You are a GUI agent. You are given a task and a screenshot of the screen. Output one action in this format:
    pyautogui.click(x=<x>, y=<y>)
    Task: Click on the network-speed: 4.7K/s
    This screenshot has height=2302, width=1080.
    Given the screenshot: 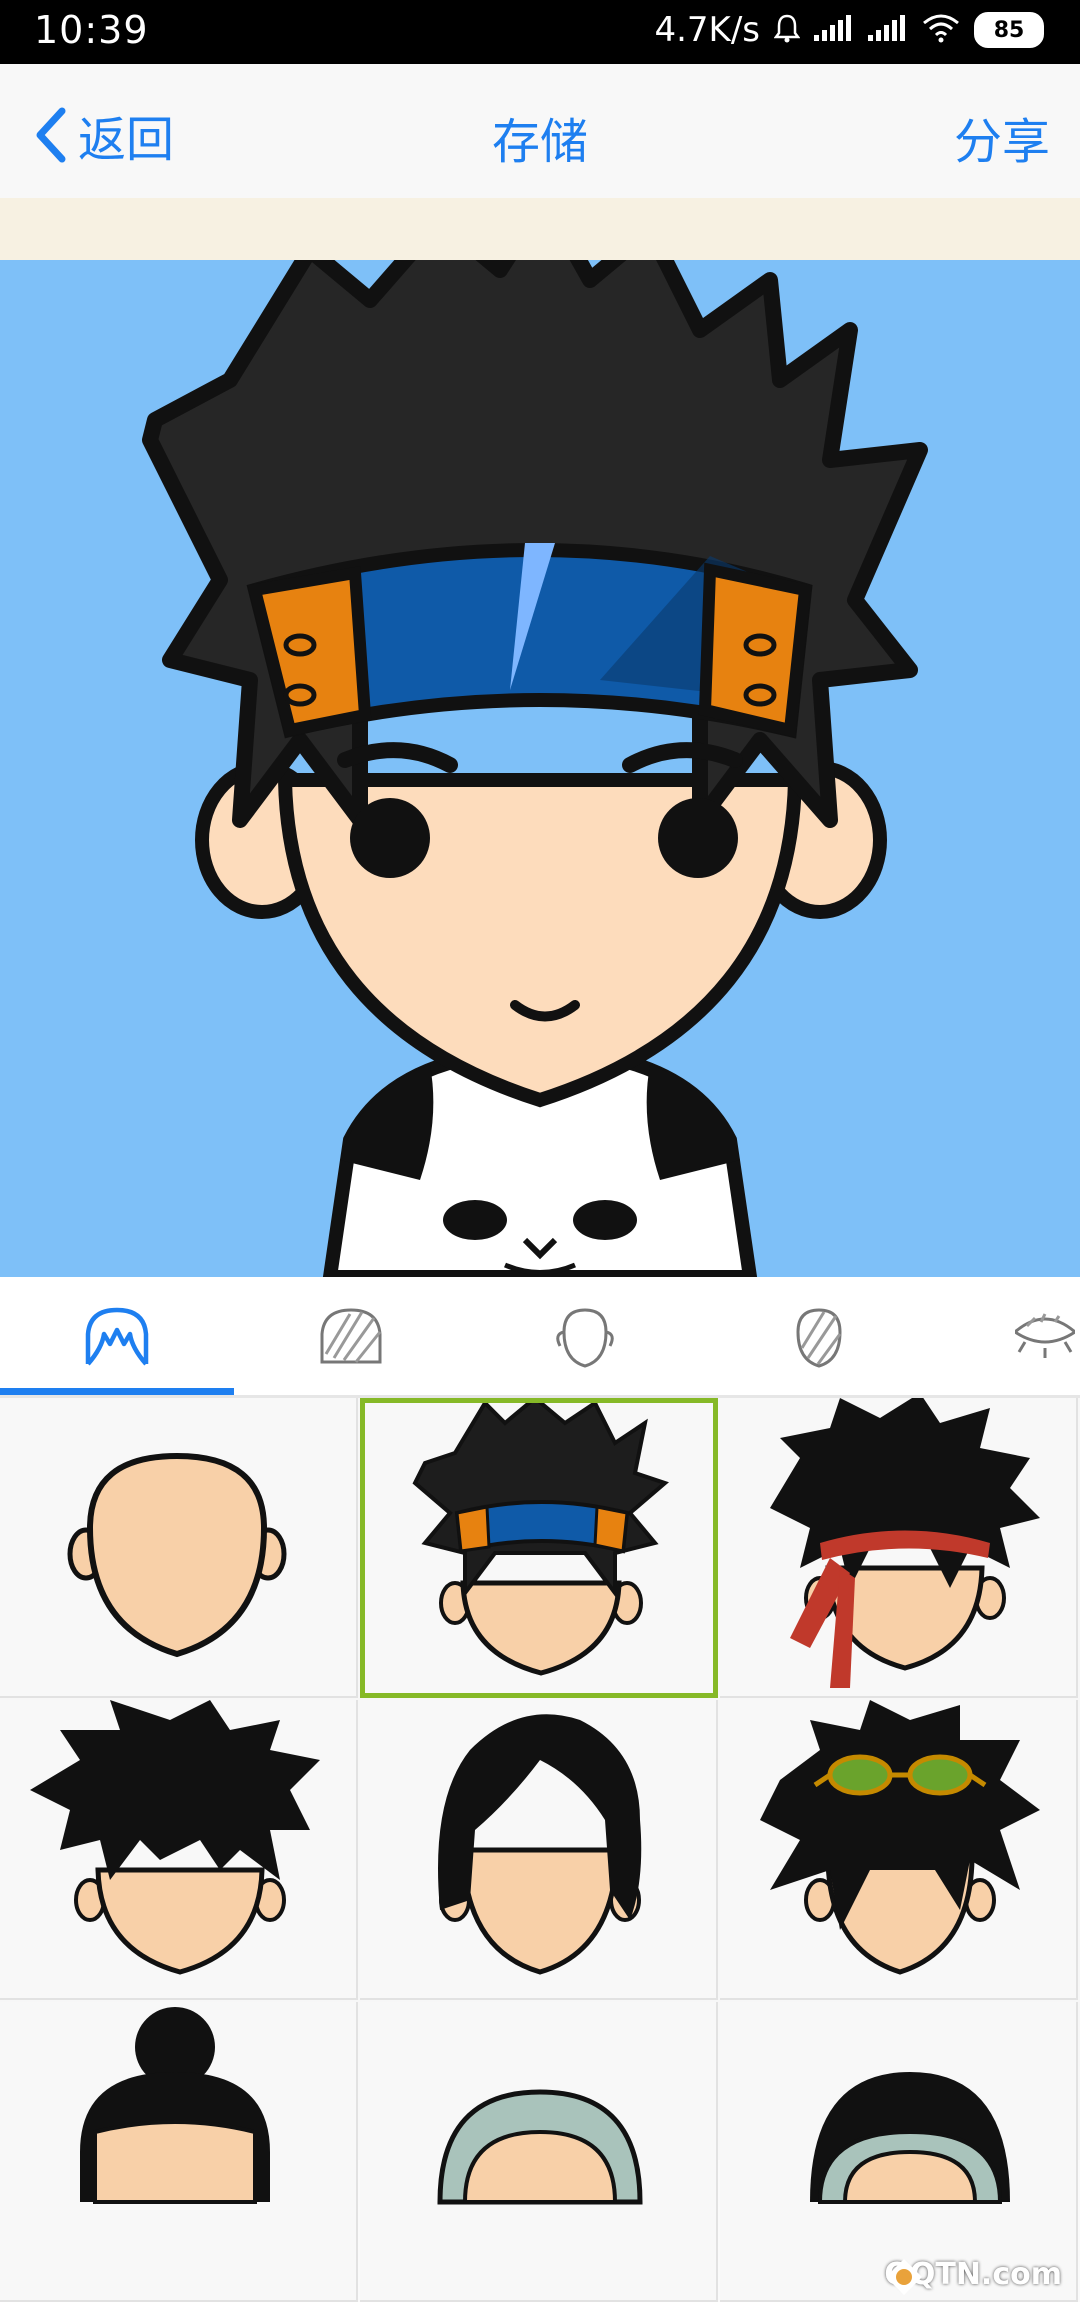 What is the action you would take?
    pyautogui.click(x=707, y=30)
    